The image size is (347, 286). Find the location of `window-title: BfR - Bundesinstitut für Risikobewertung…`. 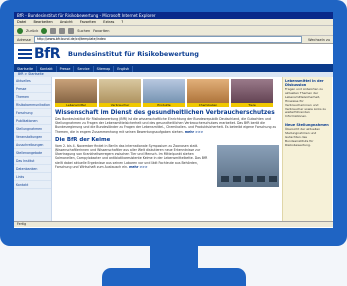

window-title: BfR - Bundesinstitut für Risikobewertung… is located at coordinates (173, 15).